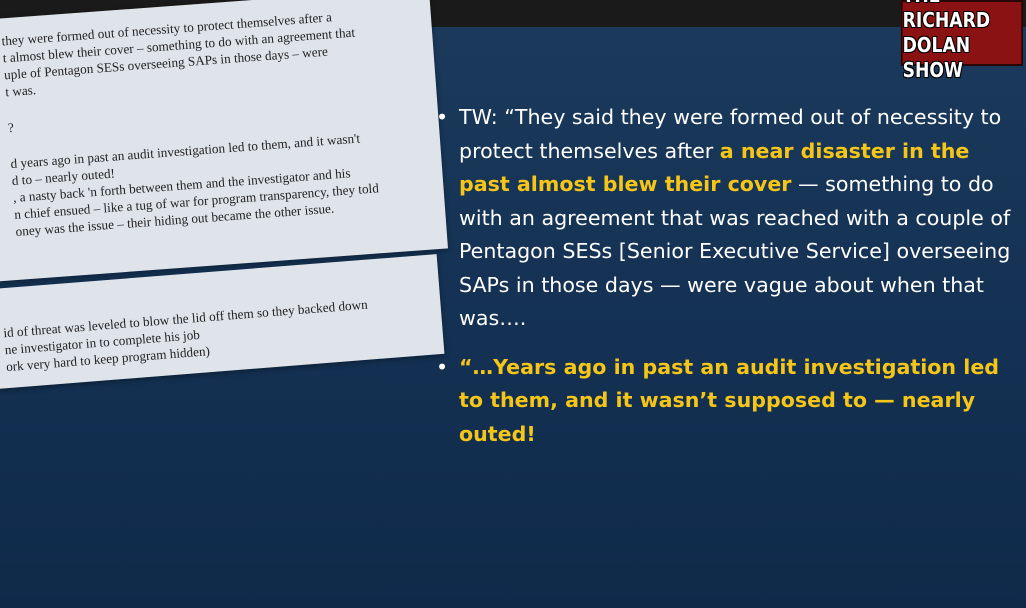  Describe the element at coordinates (20, 91) in the screenshot. I see `doc-line: t was.` at that location.